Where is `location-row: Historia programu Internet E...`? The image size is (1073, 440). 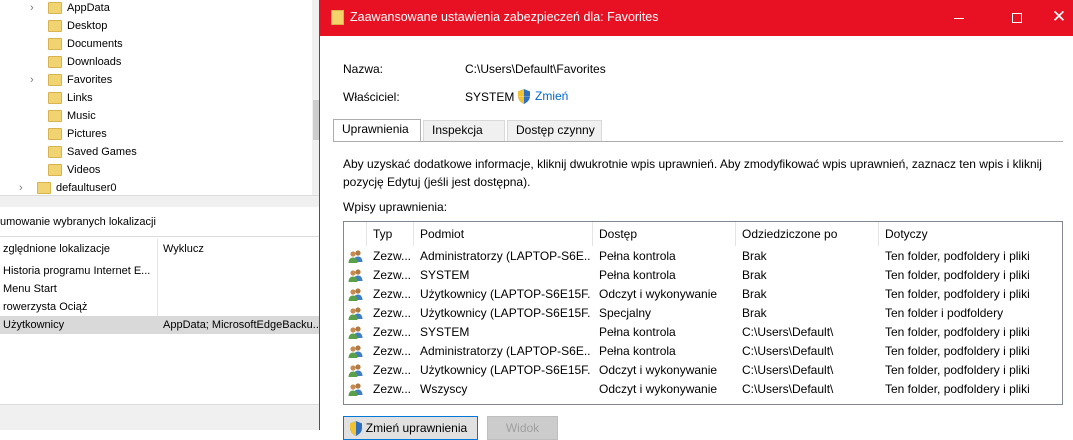 location-row: Historia programu Internet E... is located at coordinates (160, 271).